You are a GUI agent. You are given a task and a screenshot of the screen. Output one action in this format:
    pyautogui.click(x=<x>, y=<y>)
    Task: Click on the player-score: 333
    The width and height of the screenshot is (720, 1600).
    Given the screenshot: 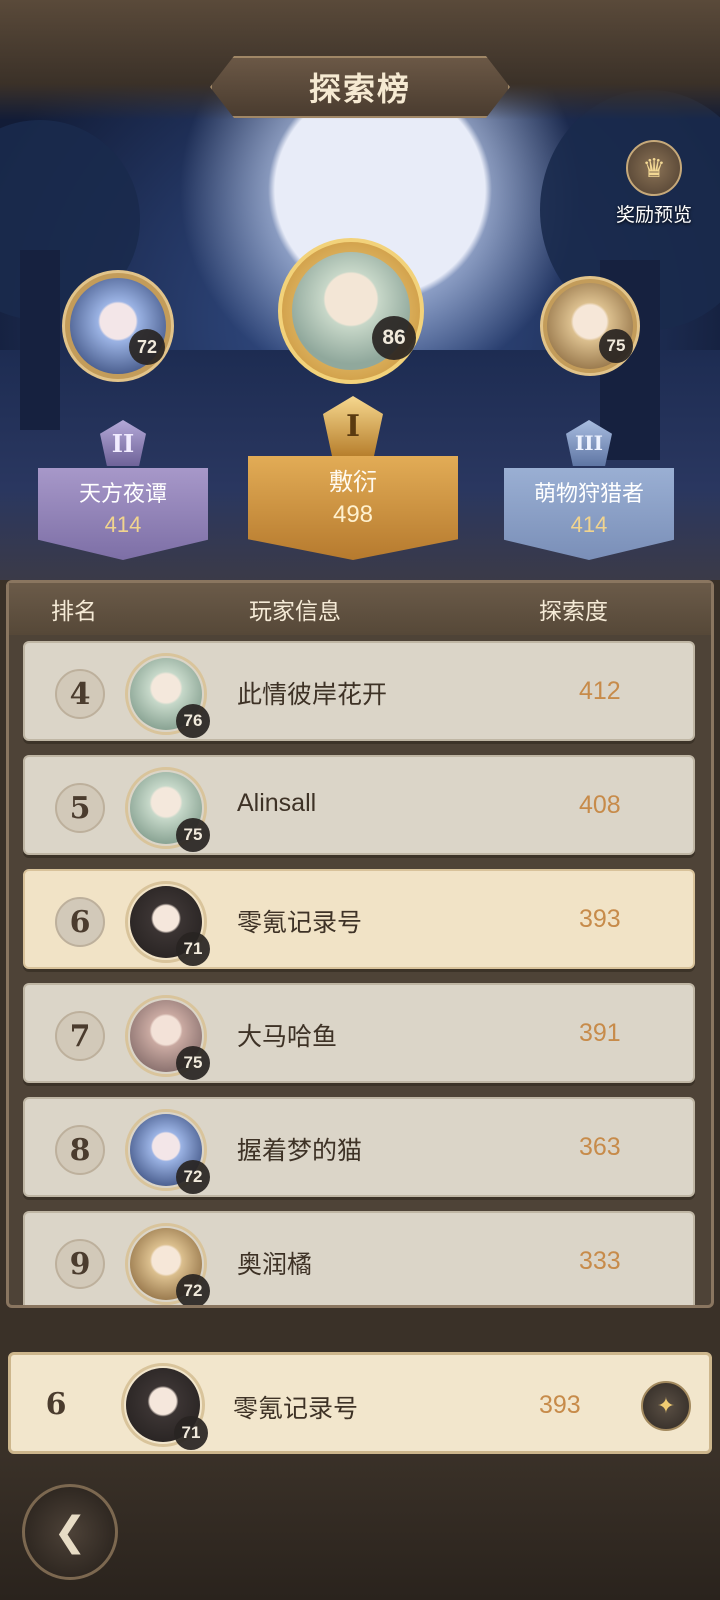 What is the action you would take?
    pyautogui.click(x=600, y=1261)
    